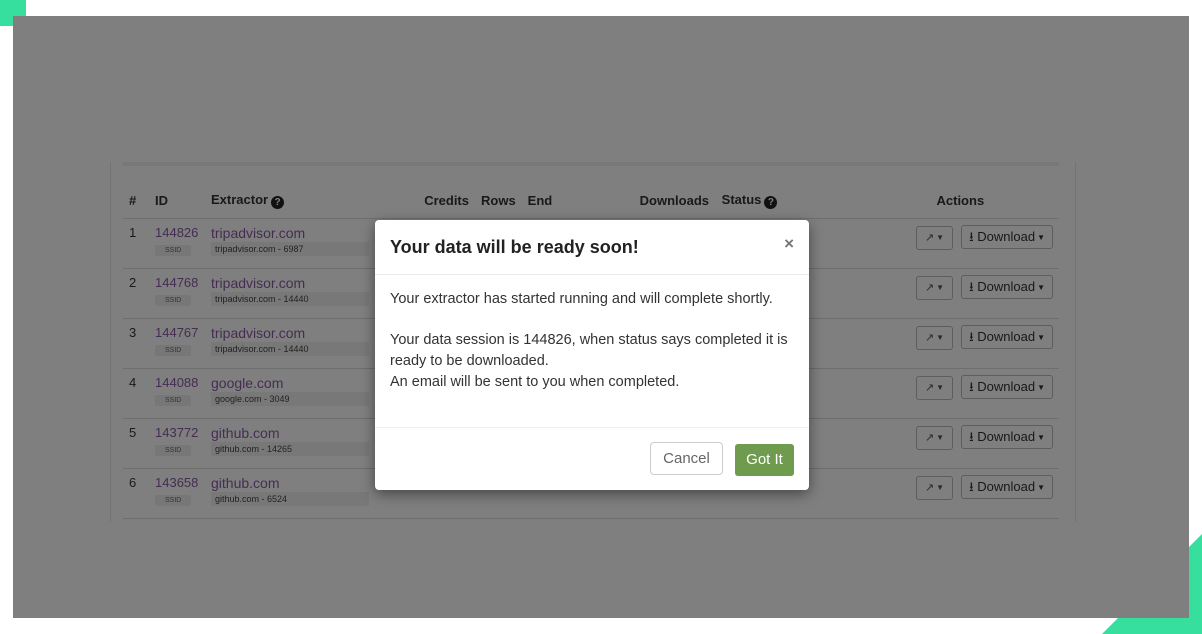 The width and height of the screenshot is (1202, 634). I want to click on close-icon: ×, so click(789, 244).